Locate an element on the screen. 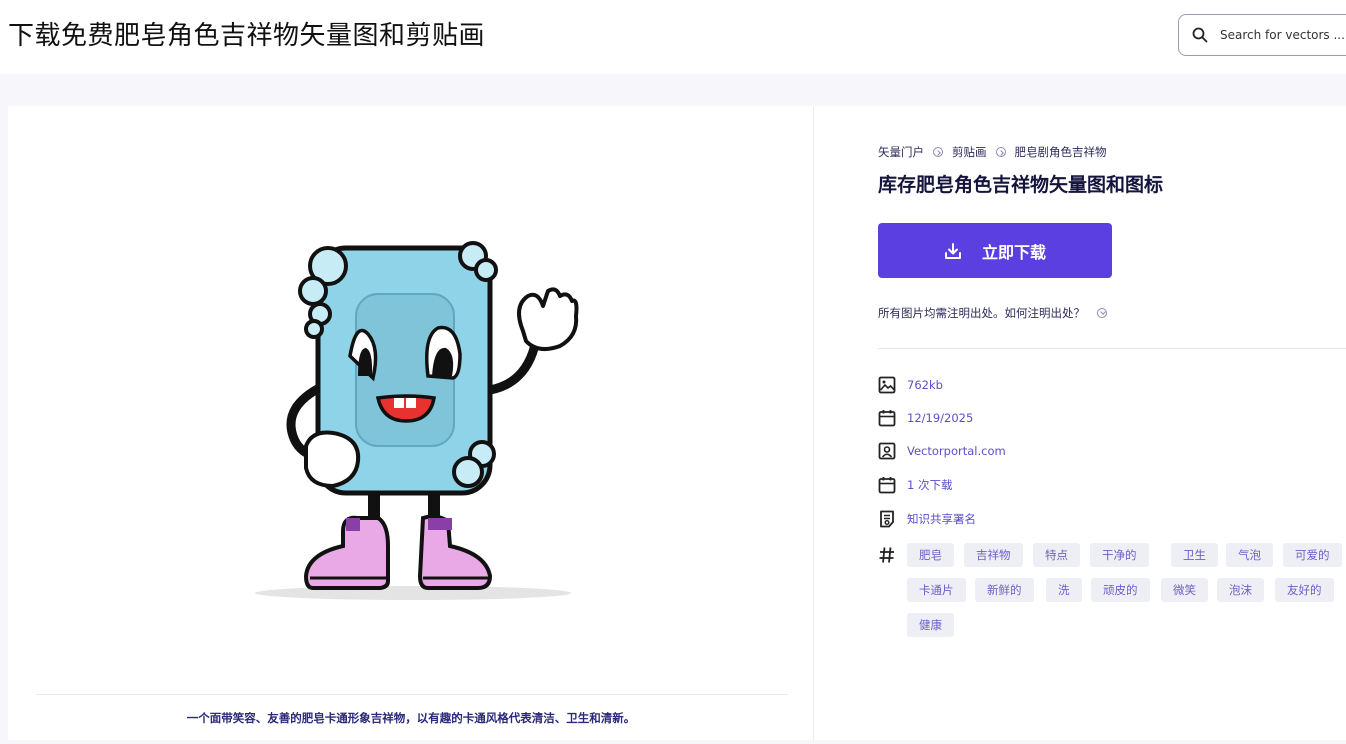 Image resolution: width=1346 pixels, height=744 pixels. download-icon is located at coordinates (952, 250).